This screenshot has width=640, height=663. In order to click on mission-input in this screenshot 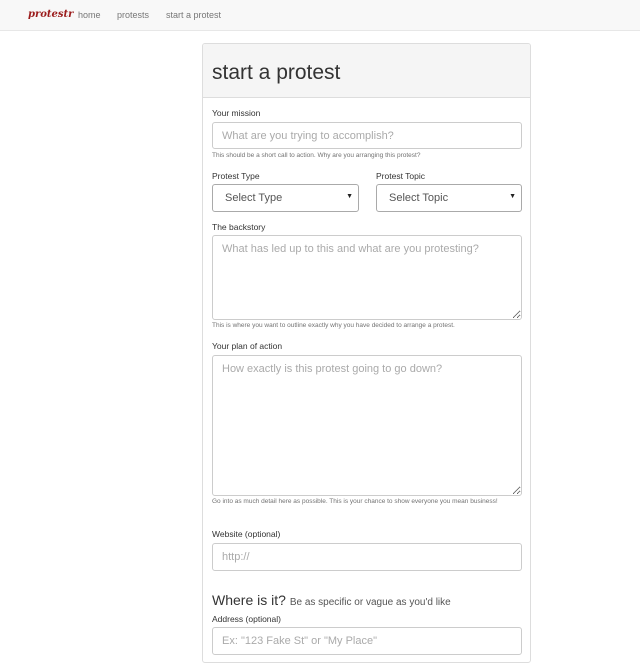, I will do `click(367, 135)`.